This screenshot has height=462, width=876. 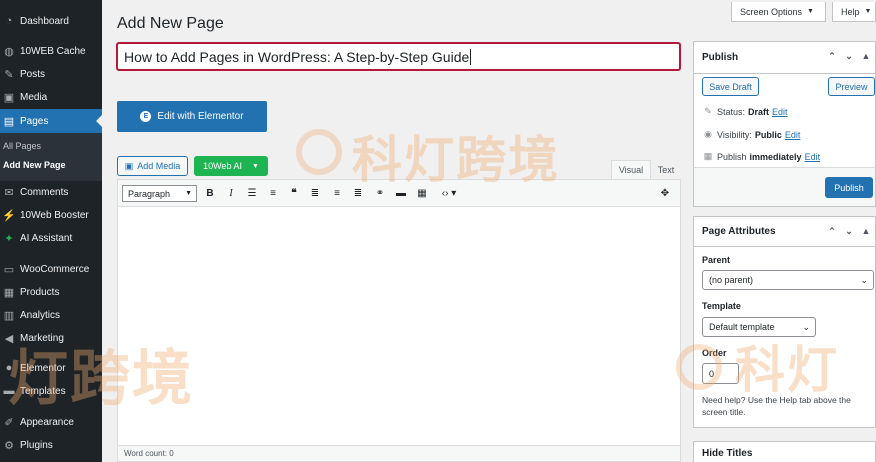 I want to click on italic-icon: I, so click(x=231, y=193).